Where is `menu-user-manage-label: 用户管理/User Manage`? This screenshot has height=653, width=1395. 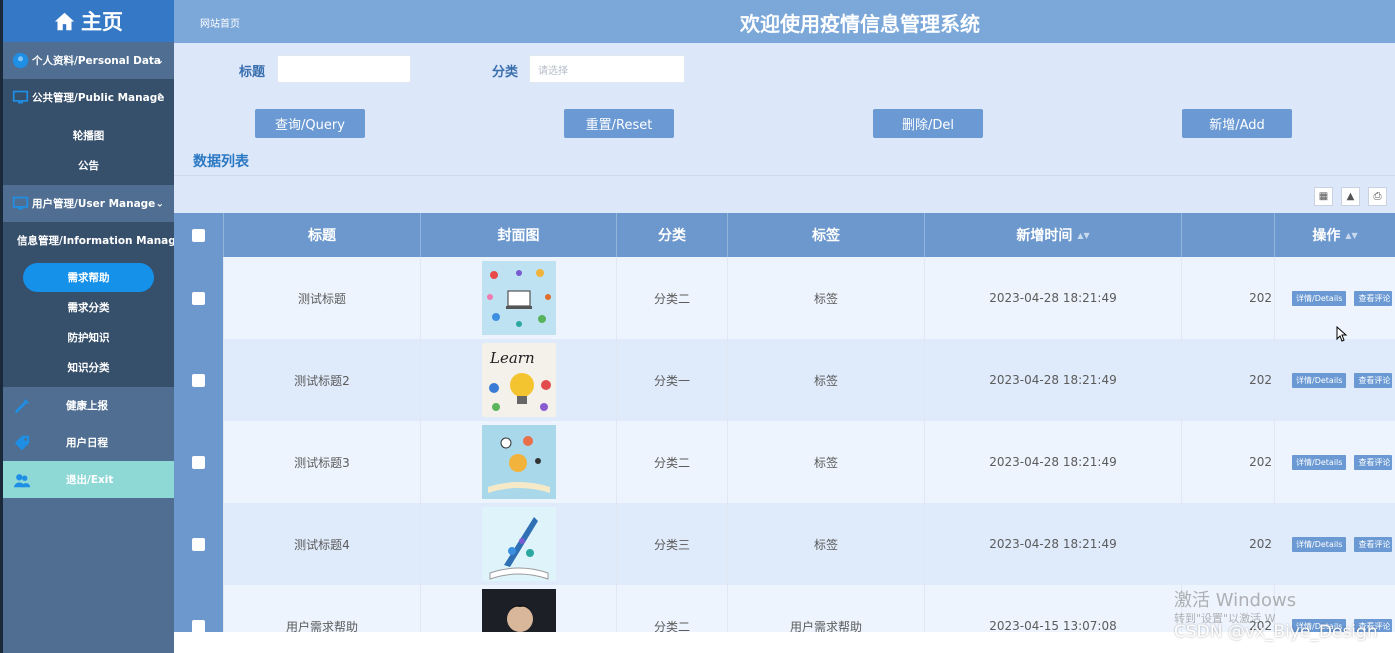 menu-user-manage-label: 用户管理/User Manage is located at coordinates (94, 204).